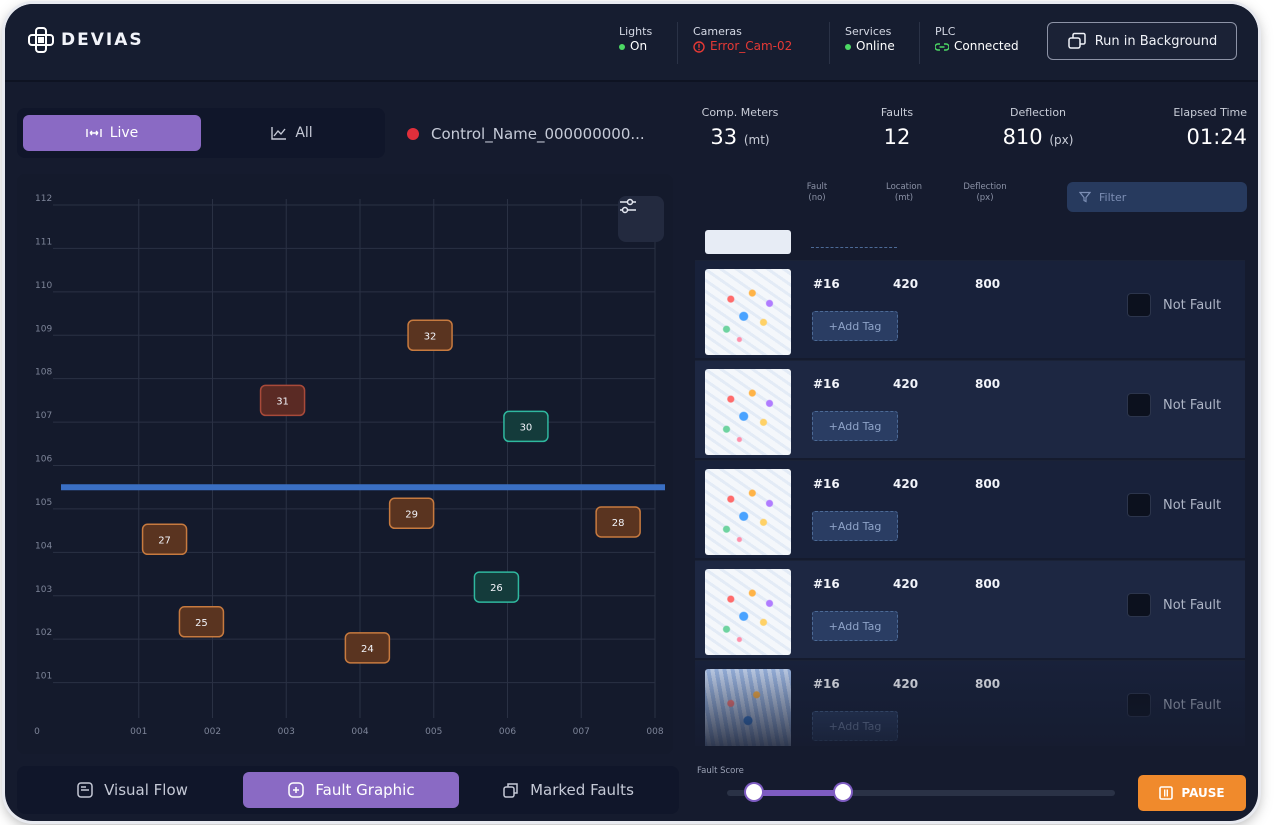 The width and height of the screenshot is (1276, 825). Describe the element at coordinates (854, 242) in the screenshot. I see `tag-stub` at that location.